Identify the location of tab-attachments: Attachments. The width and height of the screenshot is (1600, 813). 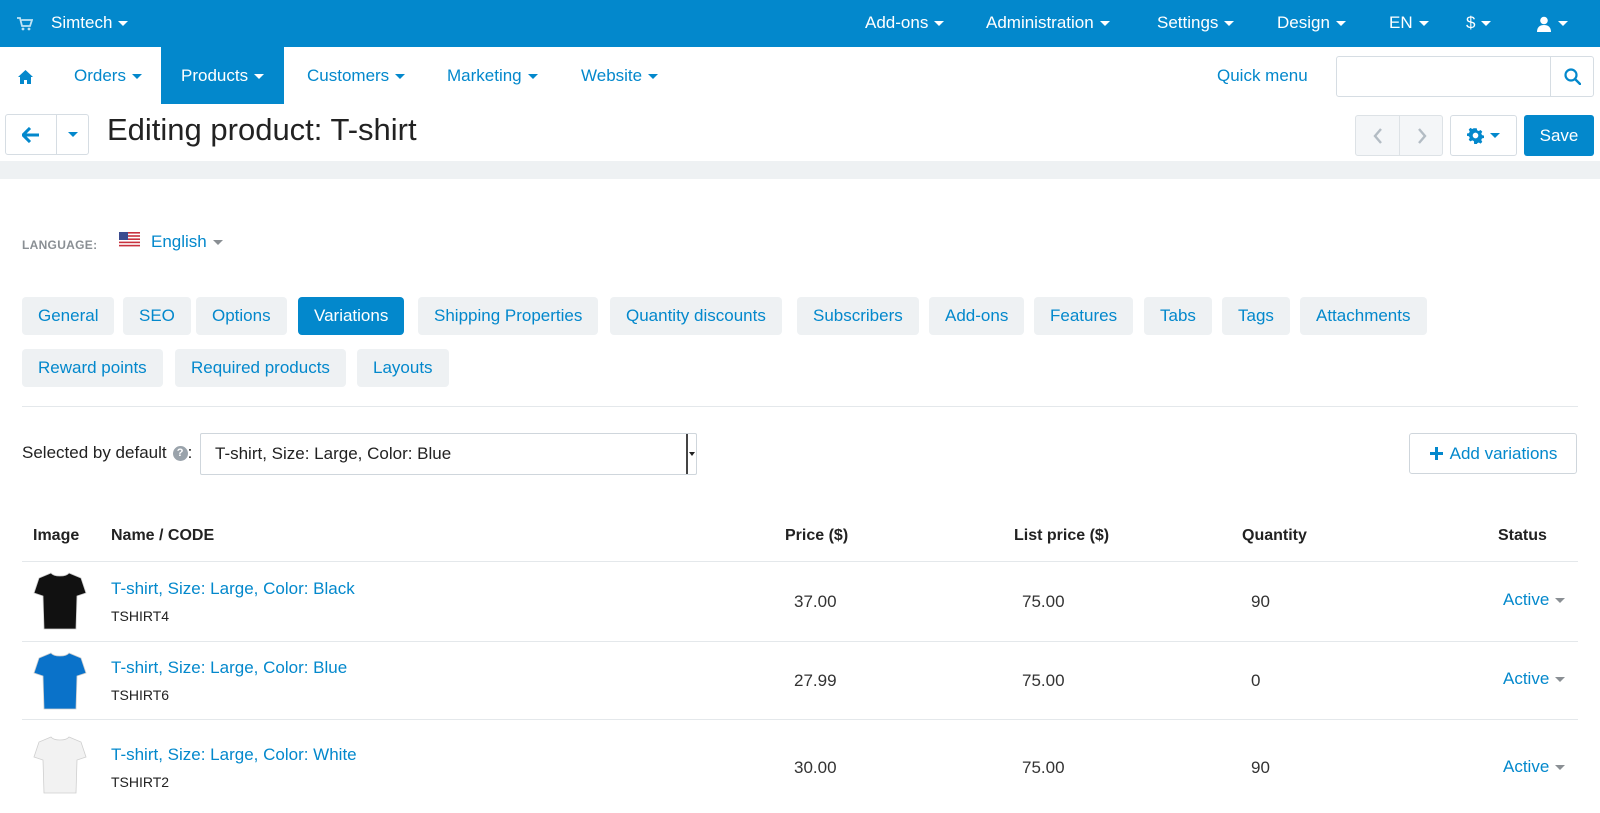
(1363, 316).